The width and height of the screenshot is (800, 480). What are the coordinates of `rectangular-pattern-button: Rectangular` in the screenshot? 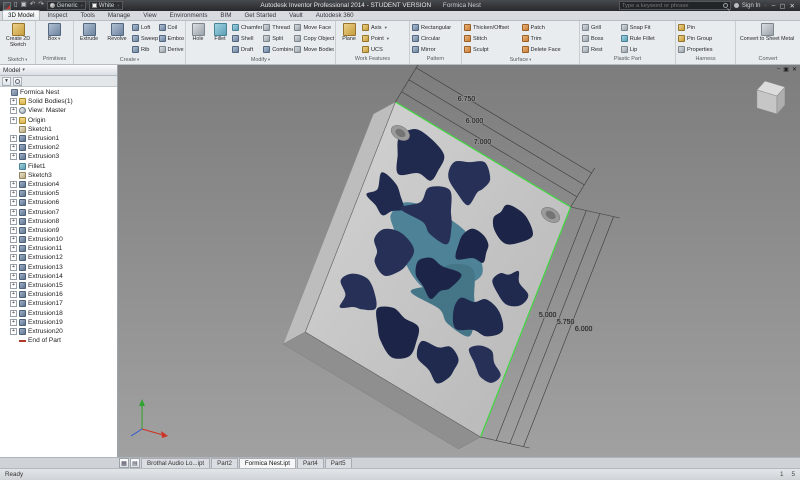 It's located at (435, 27).